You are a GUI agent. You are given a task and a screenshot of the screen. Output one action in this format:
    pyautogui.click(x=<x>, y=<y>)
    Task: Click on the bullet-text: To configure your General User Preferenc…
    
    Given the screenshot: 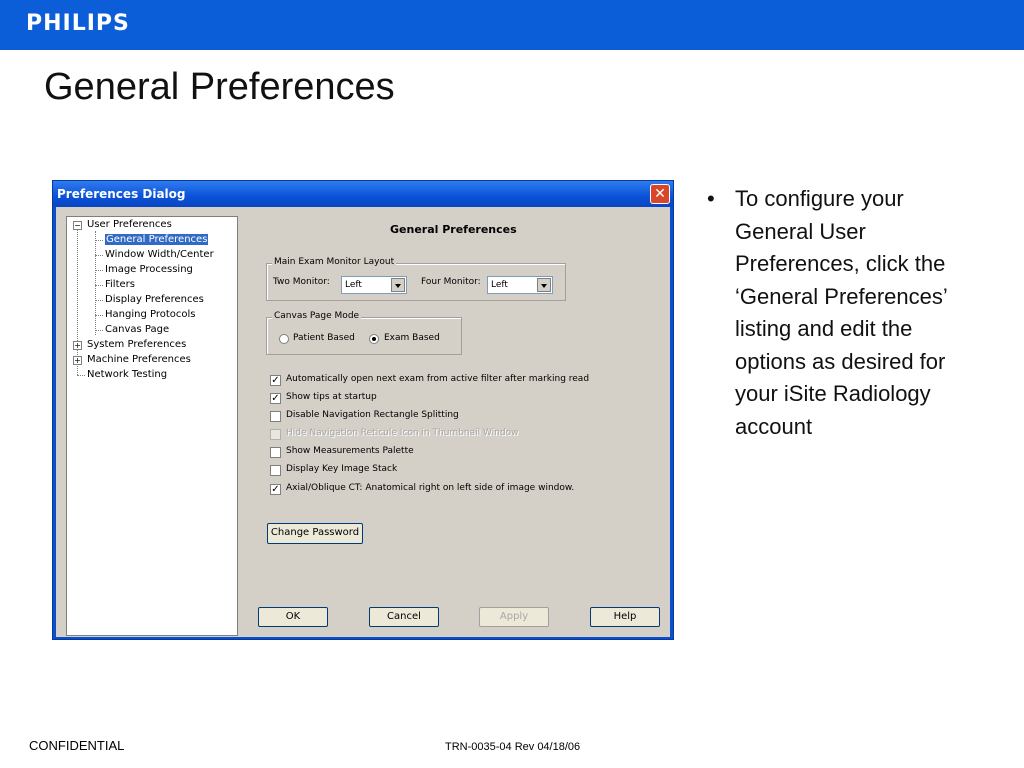 What is the action you would take?
    pyautogui.click(x=841, y=312)
    